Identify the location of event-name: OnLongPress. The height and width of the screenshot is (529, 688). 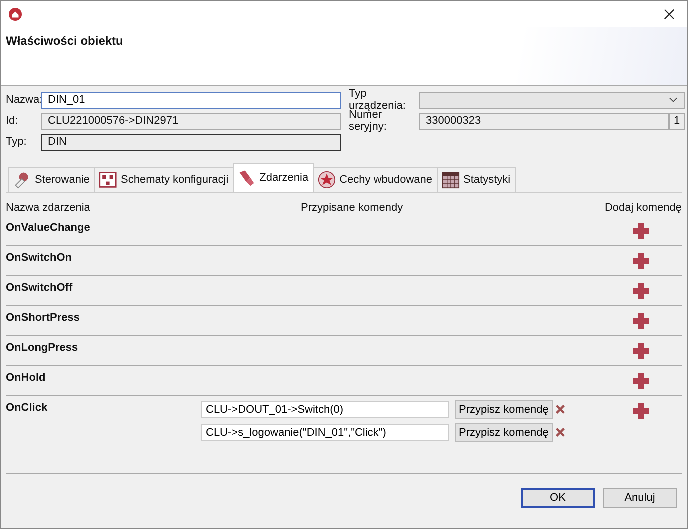
(43, 348).